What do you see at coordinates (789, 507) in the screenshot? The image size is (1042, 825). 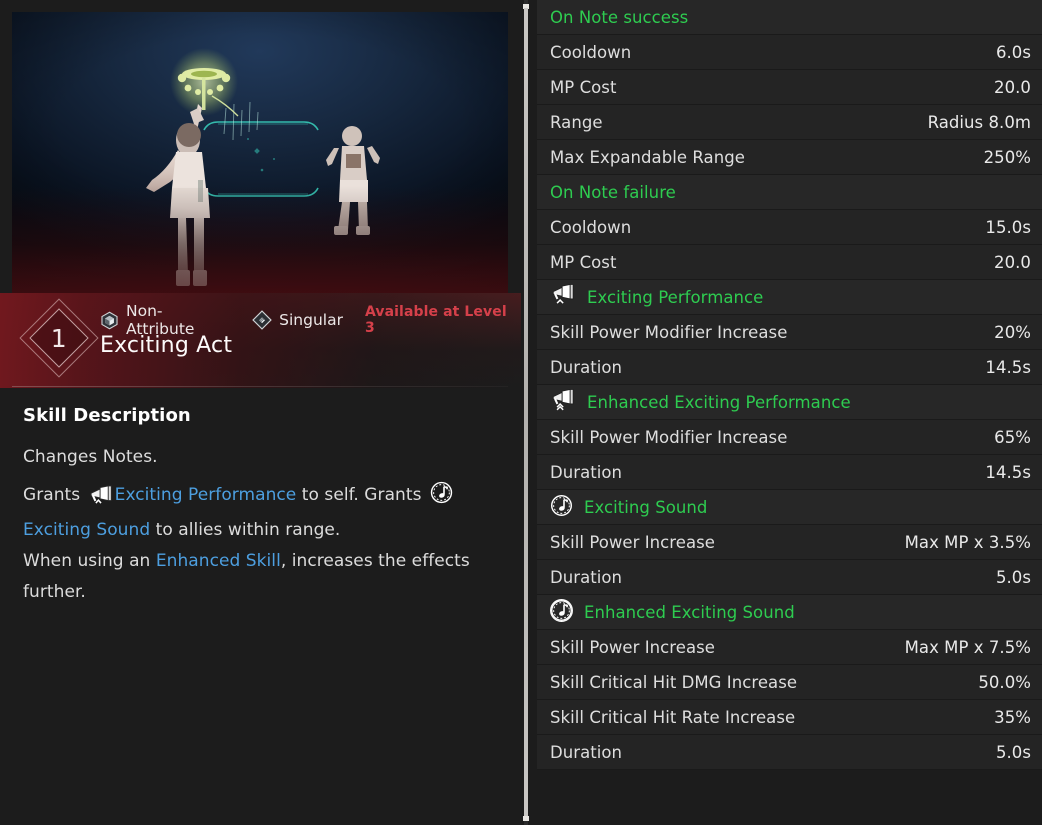 I see `stat-group-header: Exciting Sound` at bounding box center [789, 507].